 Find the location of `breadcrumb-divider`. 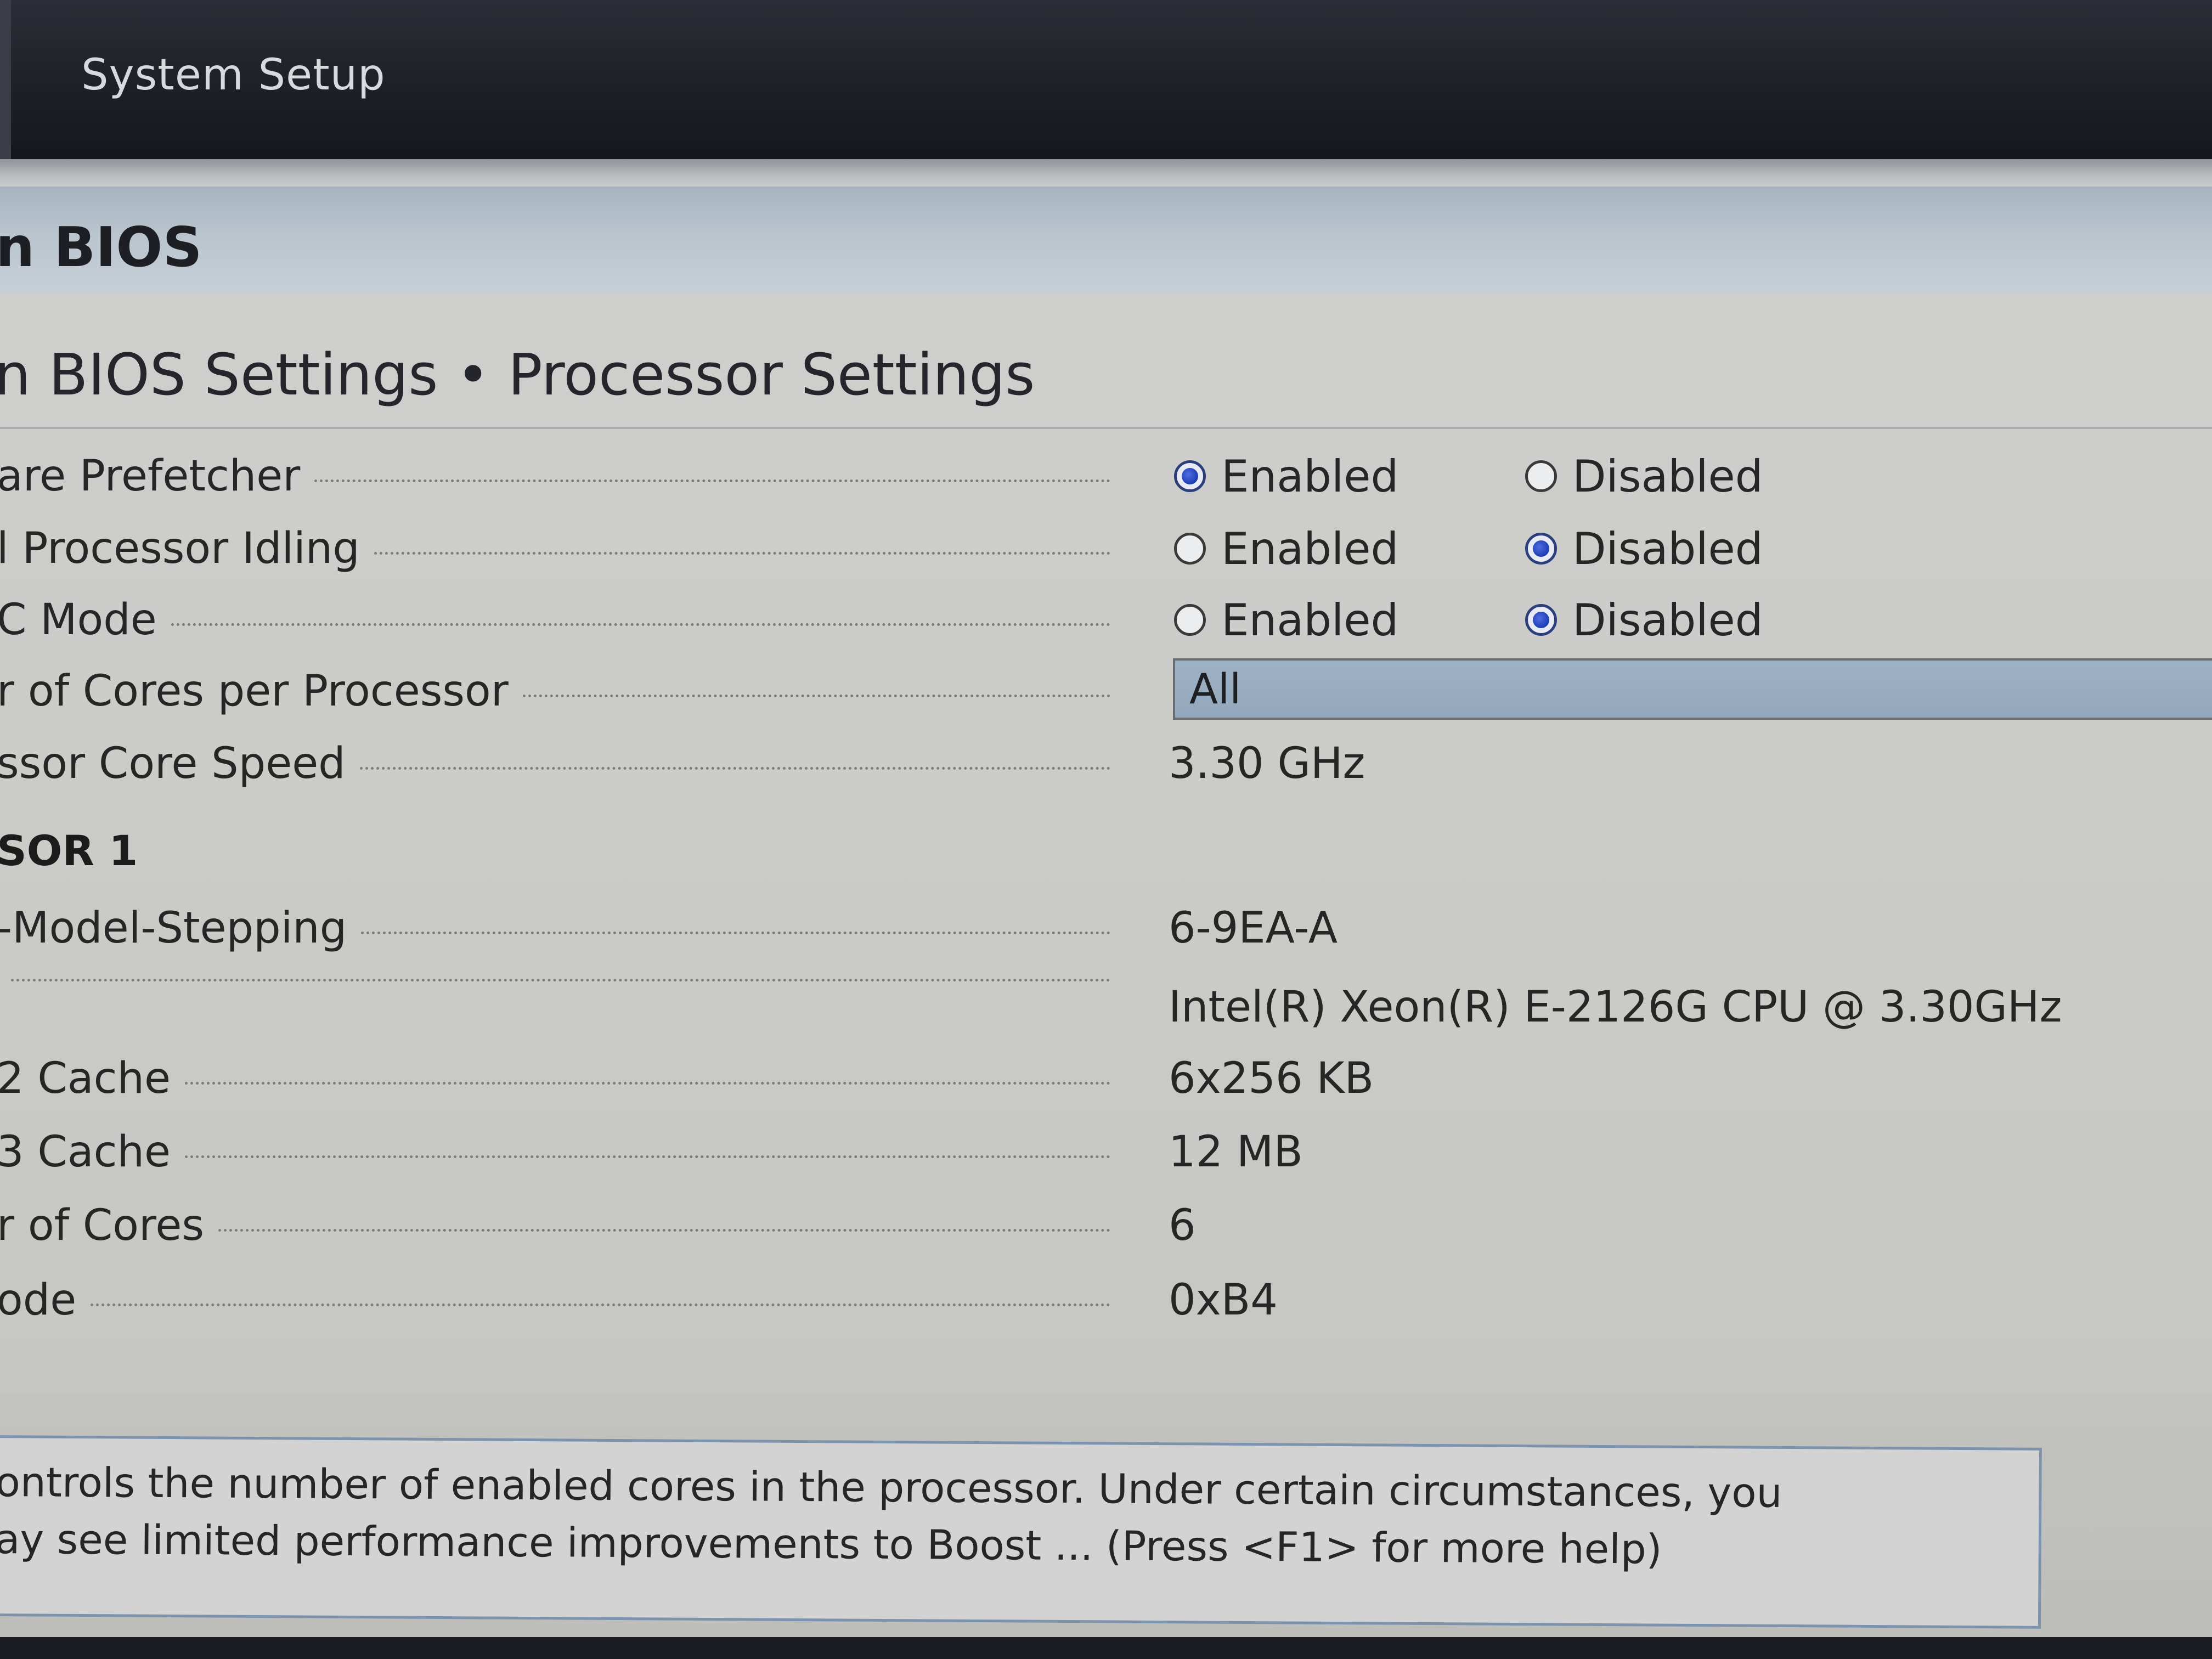

breadcrumb-divider is located at coordinates (1106, 428).